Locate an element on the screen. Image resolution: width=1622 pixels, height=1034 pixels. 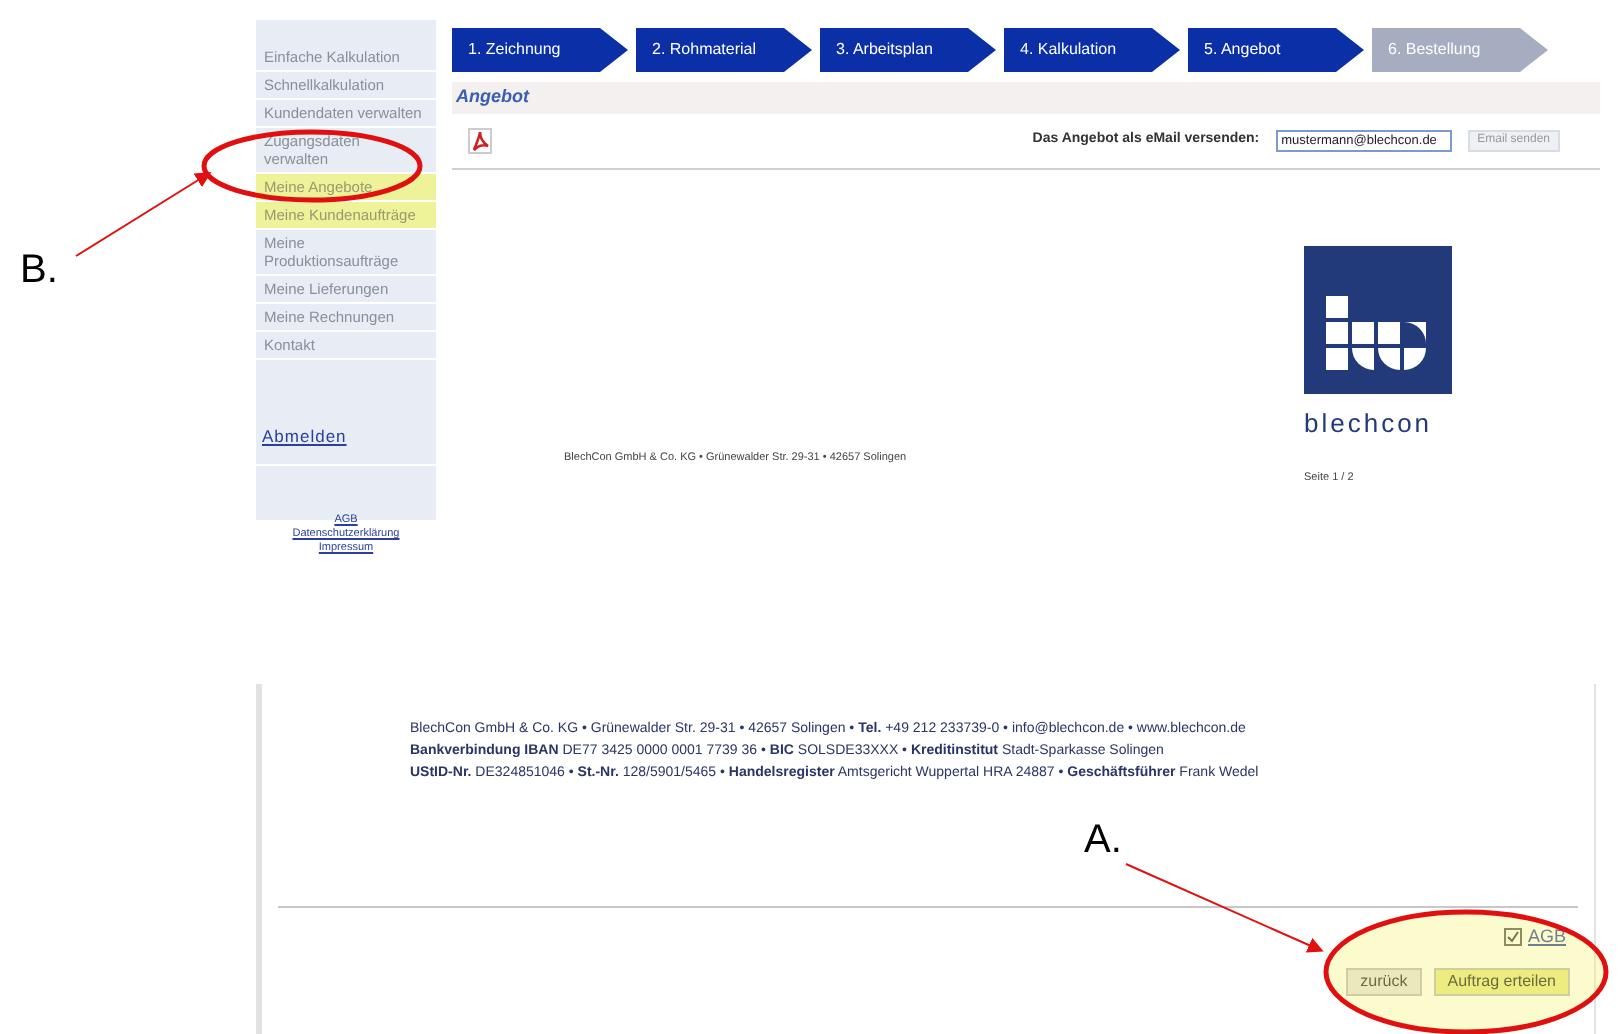
step-tab: 6. Bestellung is located at coordinates (1460, 50).